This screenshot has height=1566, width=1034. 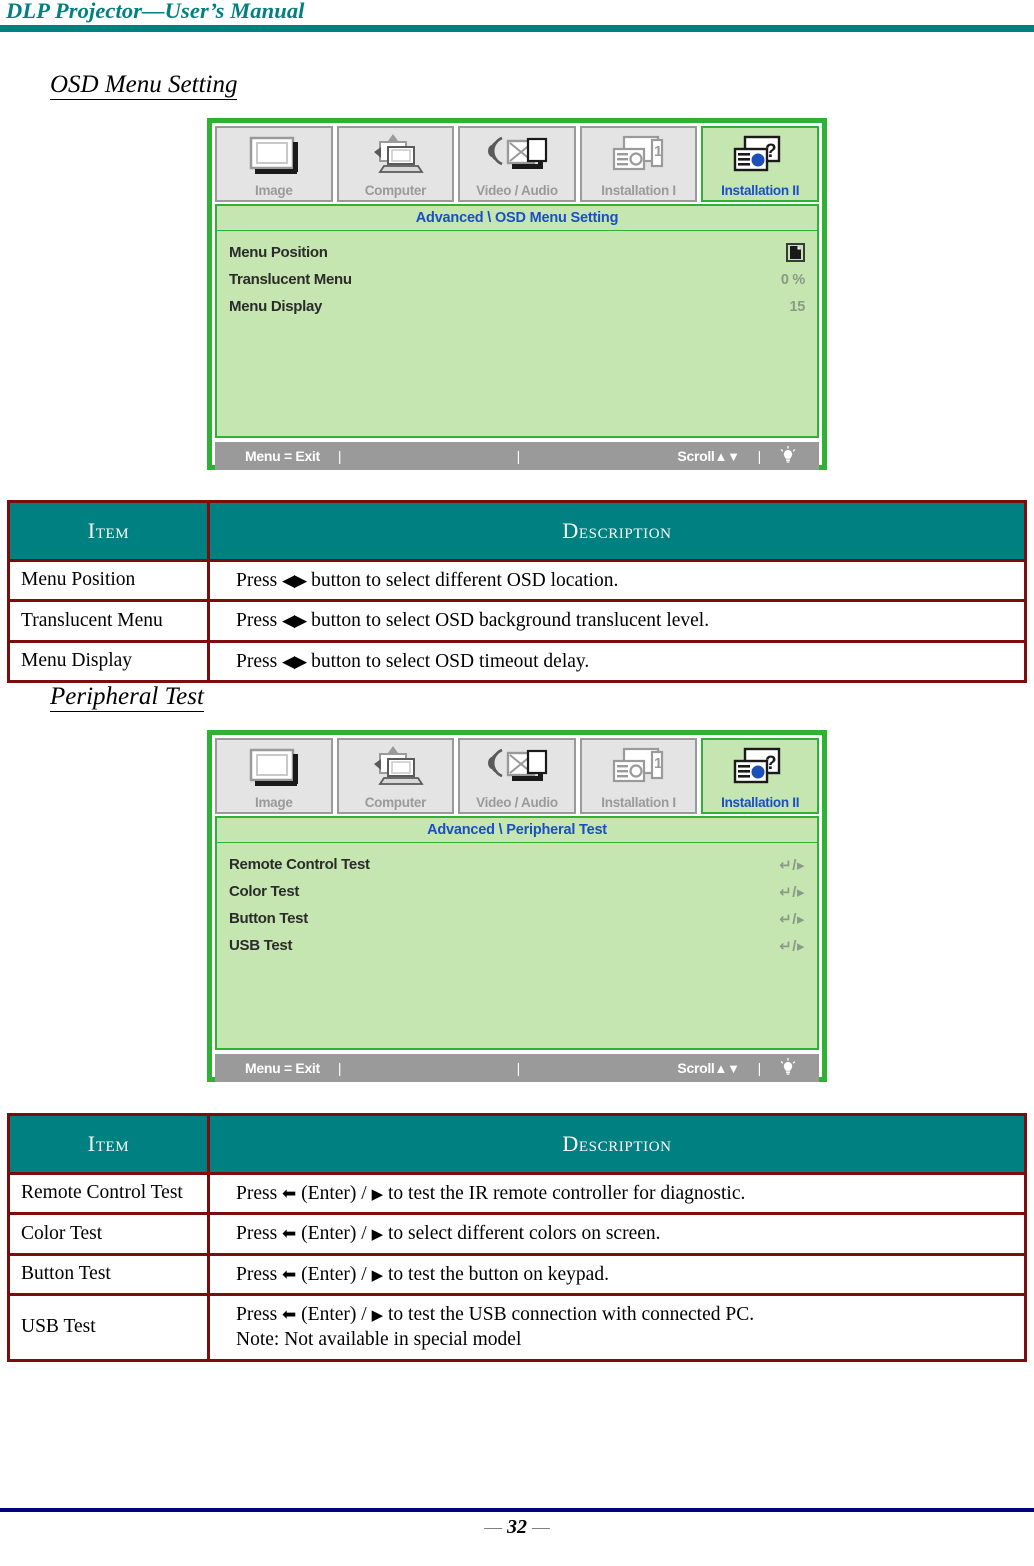 What do you see at coordinates (696, 456) in the screenshot?
I see `osd-footer-scroll-label: Scroll` at bounding box center [696, 456].